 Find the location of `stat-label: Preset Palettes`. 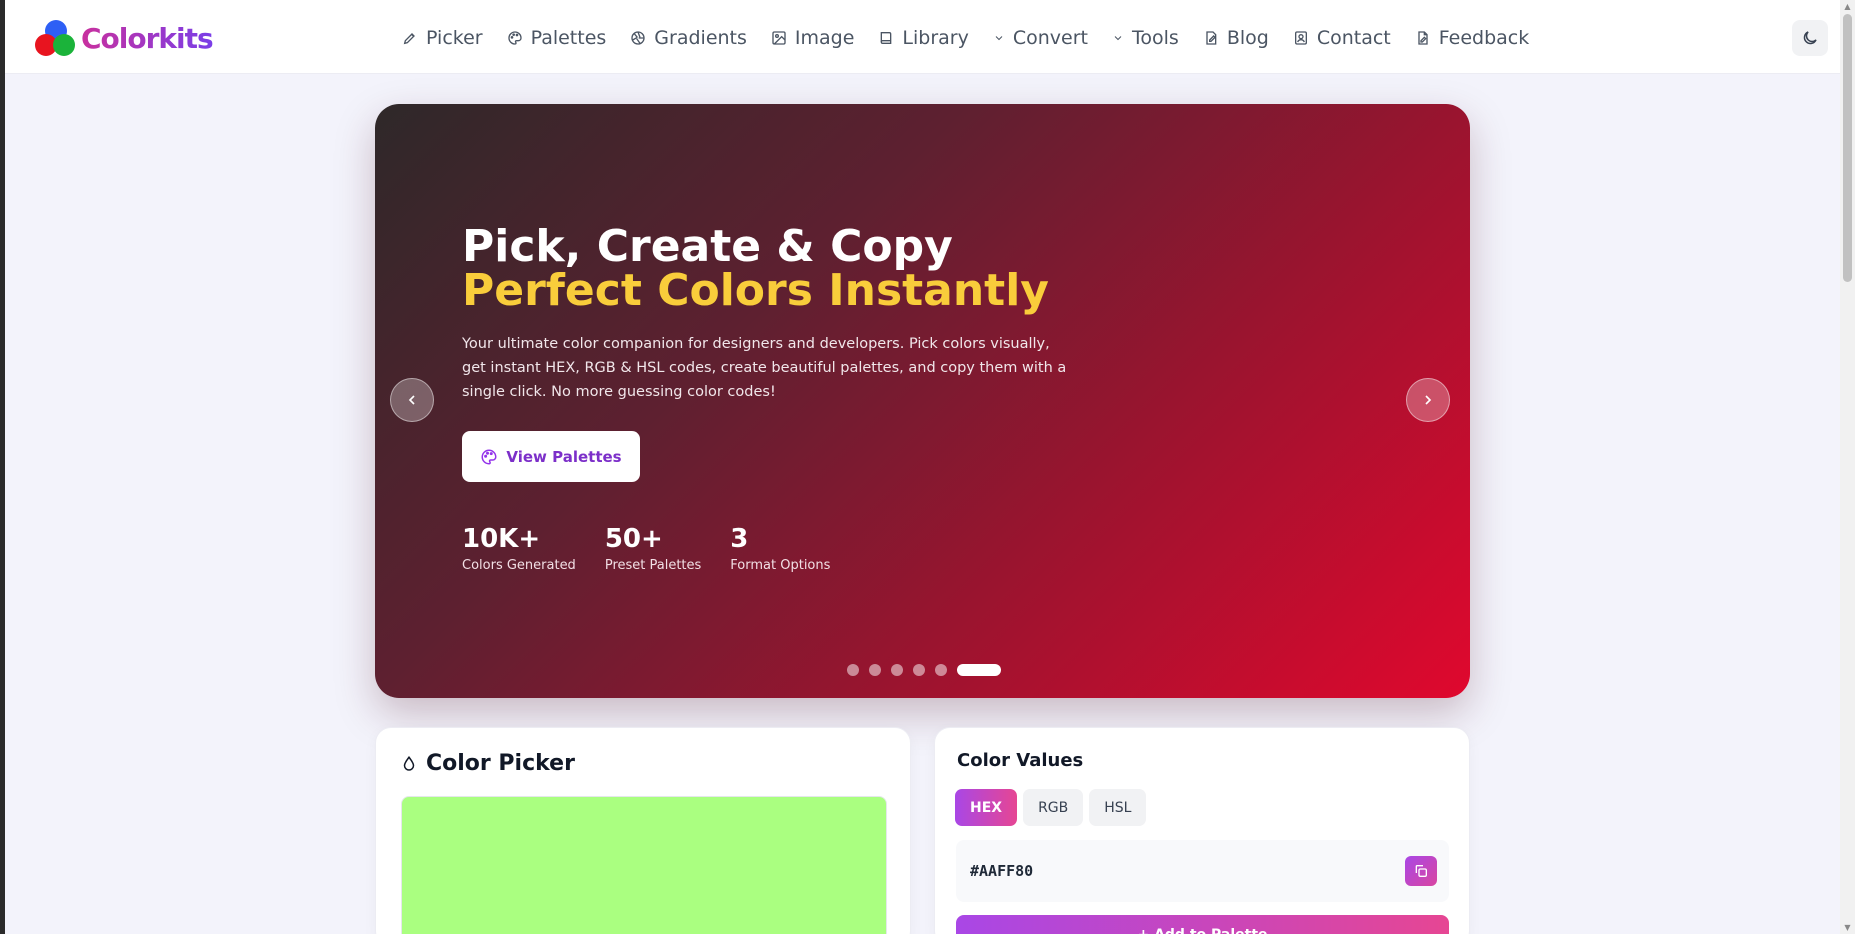

stat-label: Preset Palettes is located at coordinates (653, 565).